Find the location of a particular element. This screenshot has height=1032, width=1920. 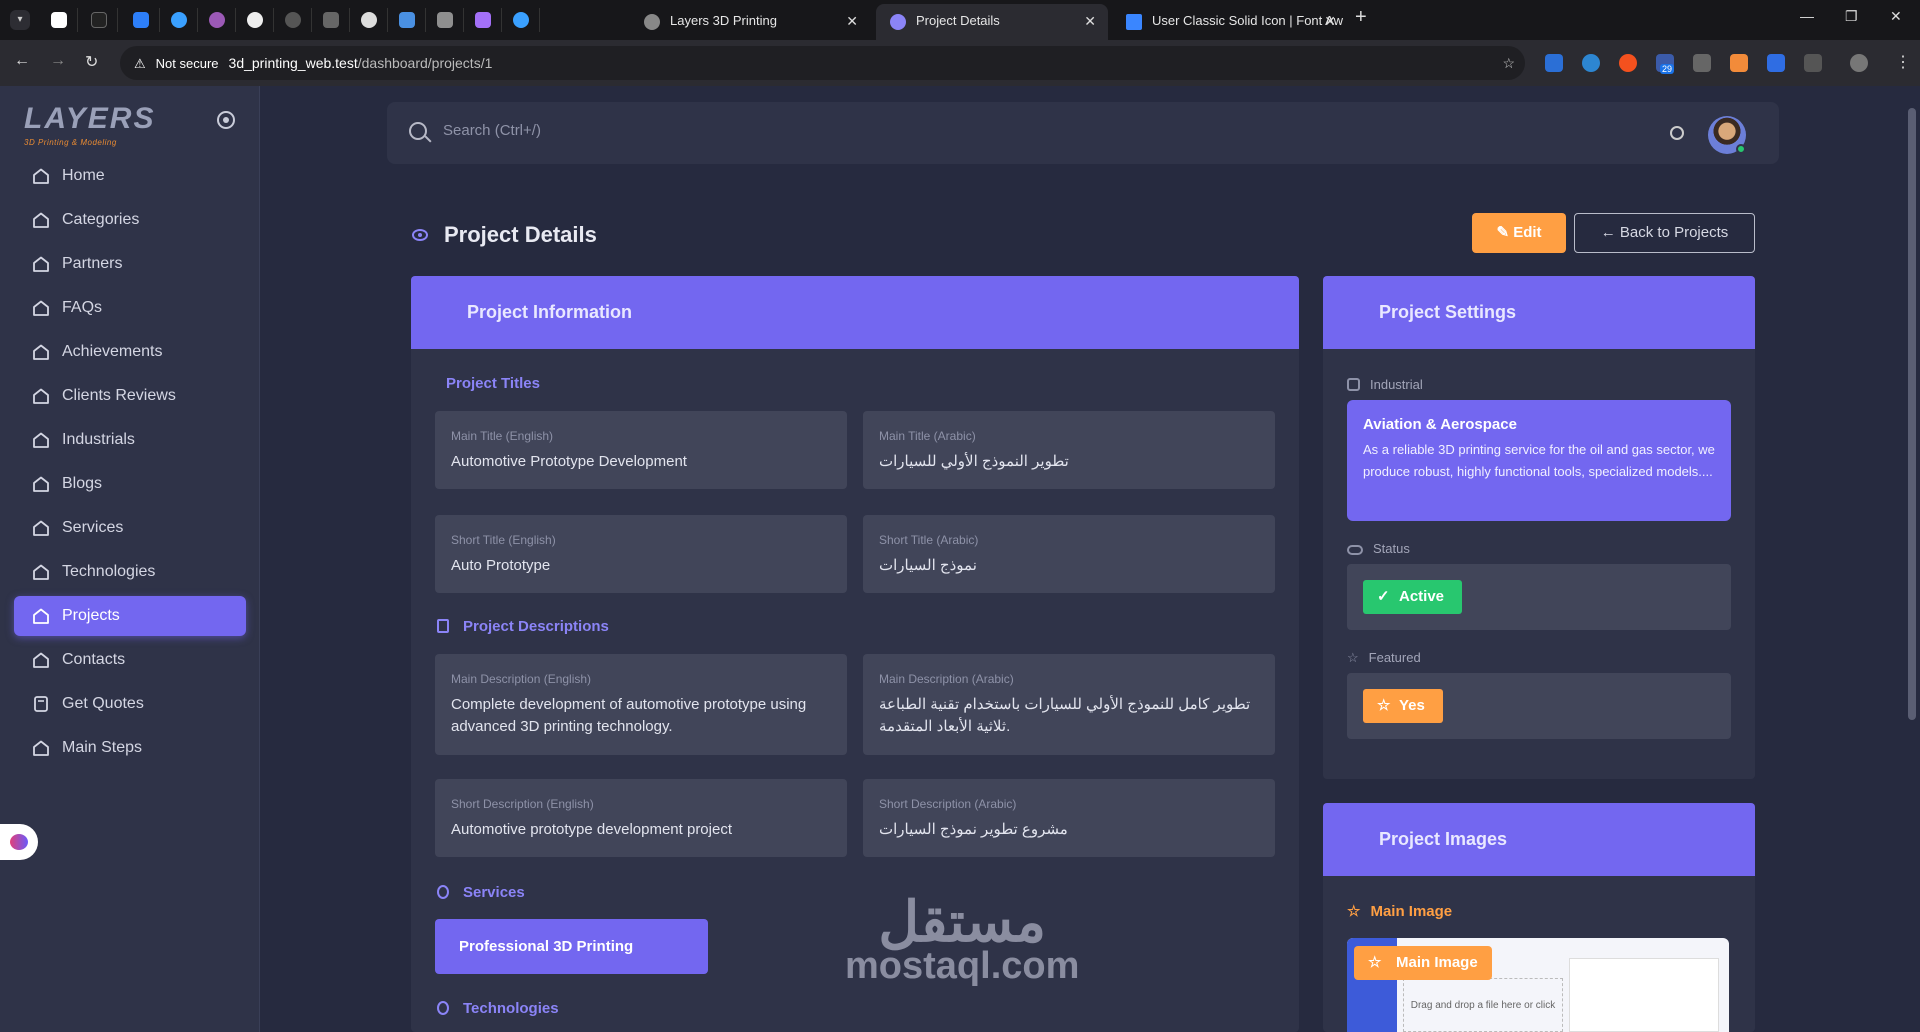

sidebar-item-label: Partners is located at coordinates (92, 263).